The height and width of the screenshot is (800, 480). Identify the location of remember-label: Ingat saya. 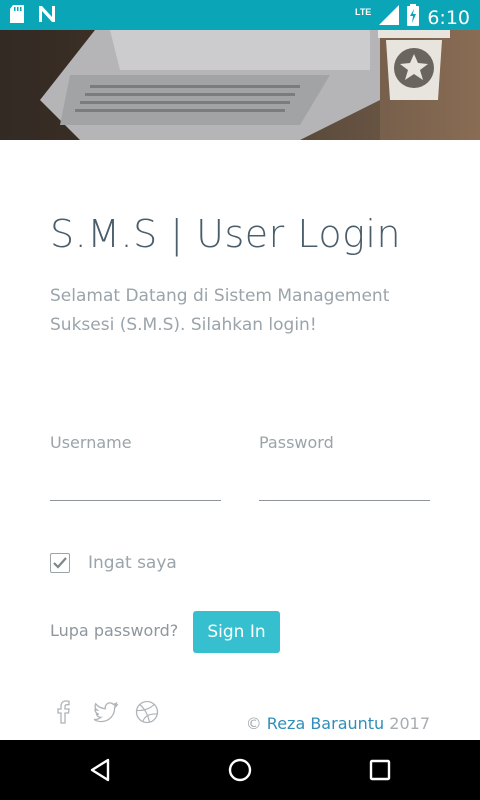
(132, 563).